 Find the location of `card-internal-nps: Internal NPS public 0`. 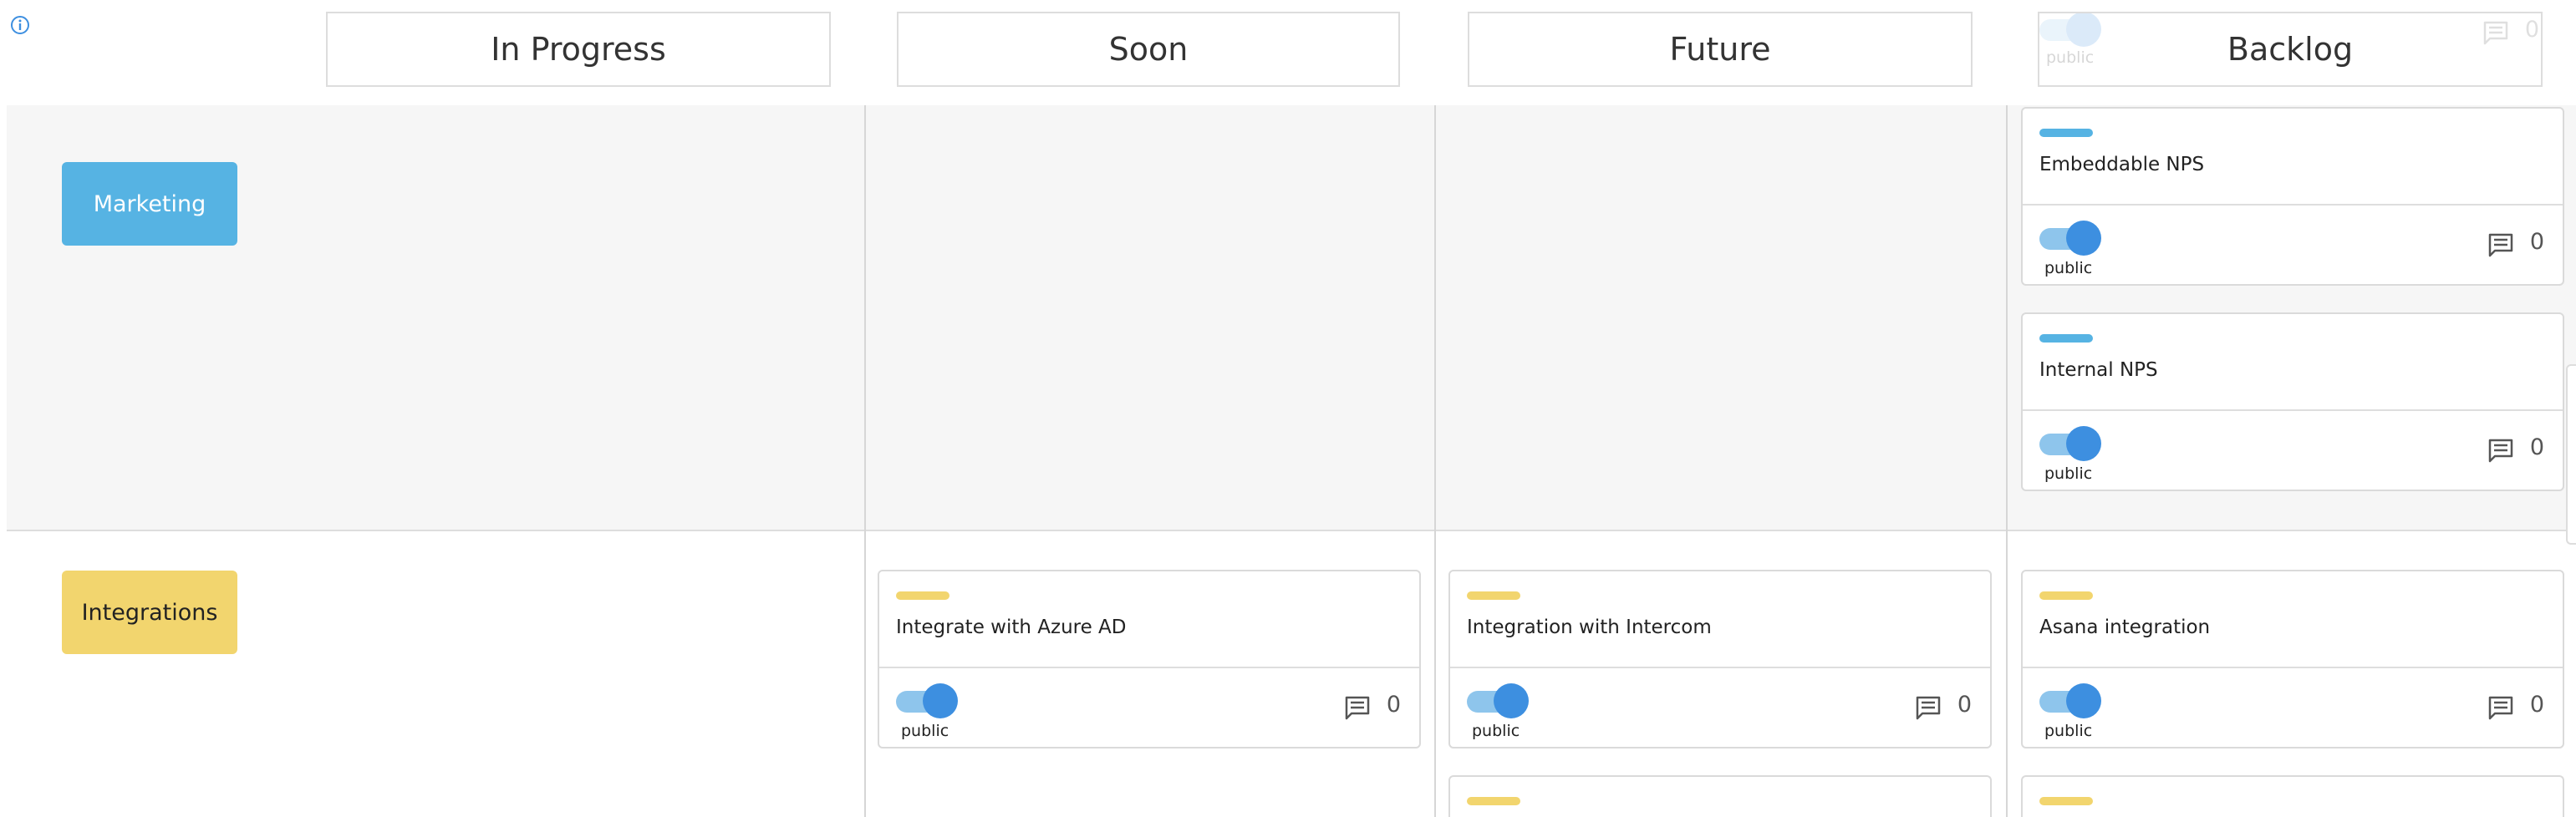

card-internal-nps: Internal NPS public 0 is located at coordinates (2292, 401).